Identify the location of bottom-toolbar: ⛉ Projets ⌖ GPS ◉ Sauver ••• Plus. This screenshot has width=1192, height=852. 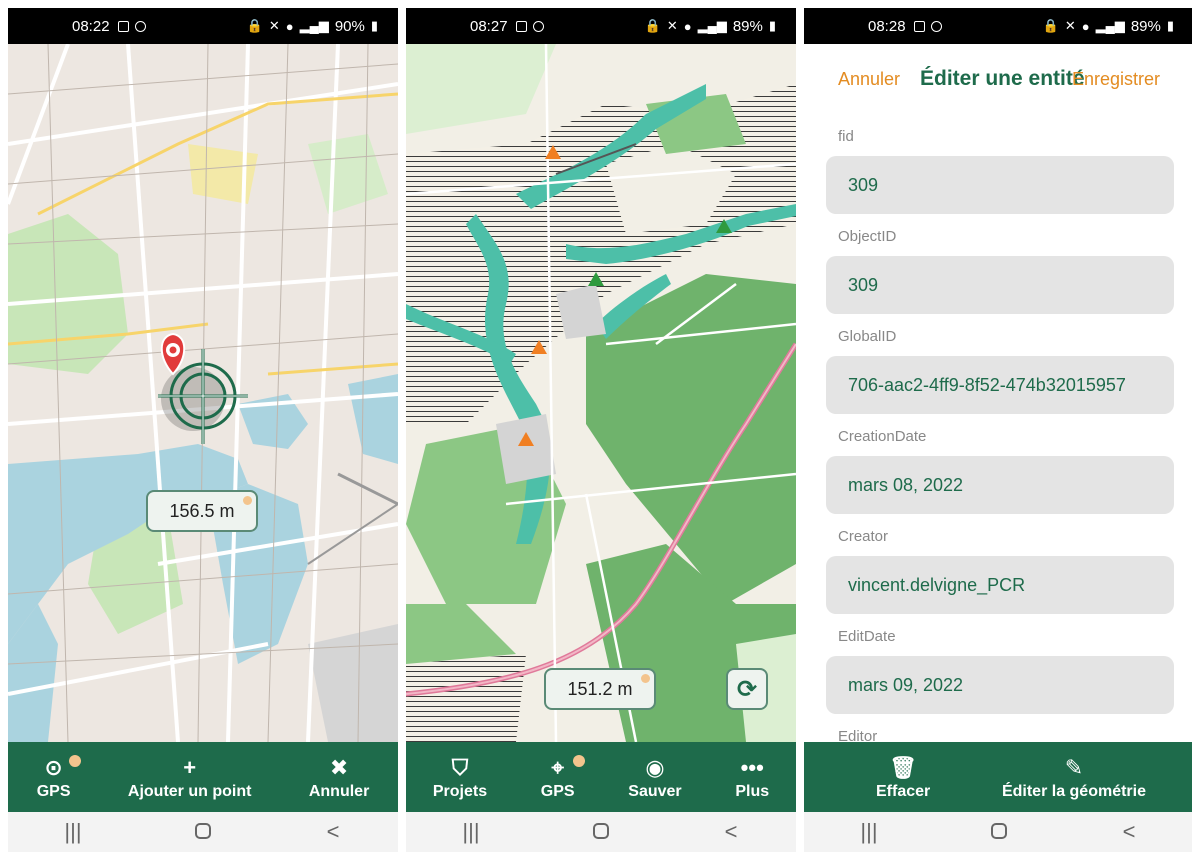
(601, 777).